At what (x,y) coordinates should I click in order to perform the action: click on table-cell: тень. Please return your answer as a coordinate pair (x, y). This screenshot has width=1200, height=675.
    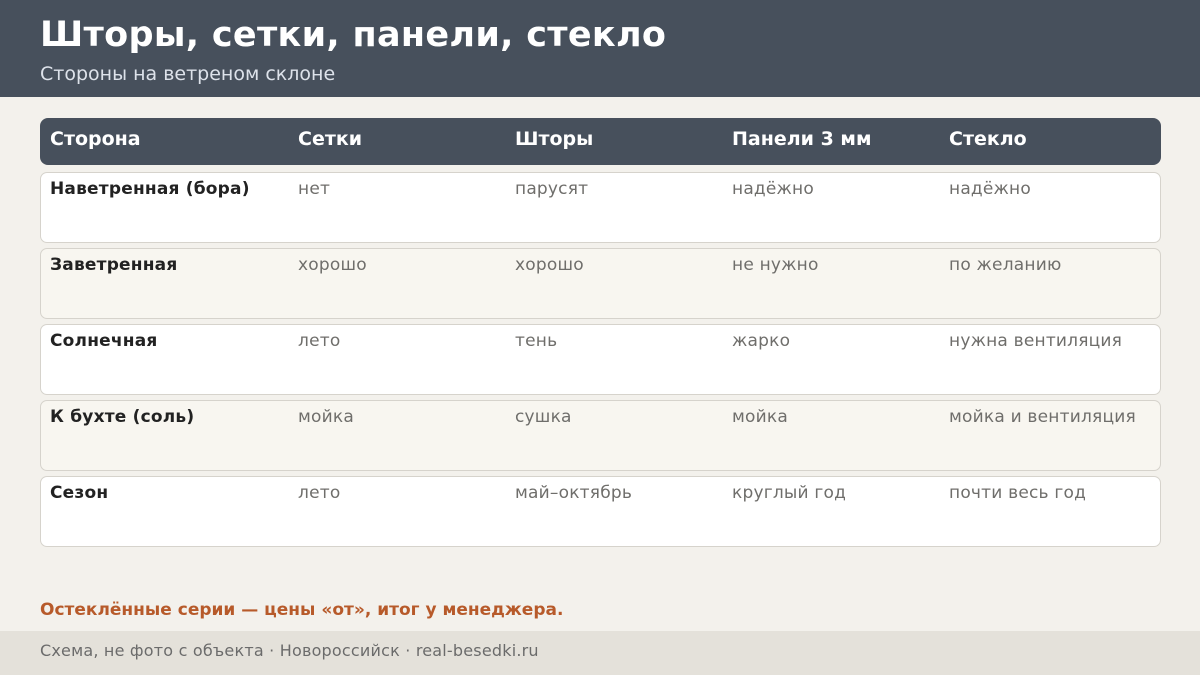
    Looking at the image, I should click on (536, 341).